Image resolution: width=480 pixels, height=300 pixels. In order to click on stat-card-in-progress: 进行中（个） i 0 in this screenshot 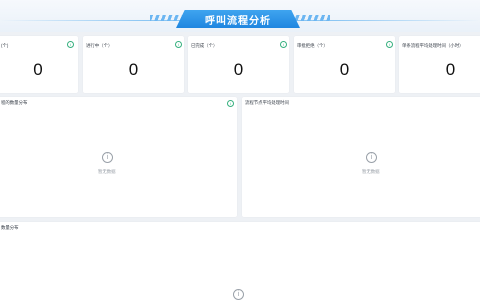, I will do `click(133, 64)`.